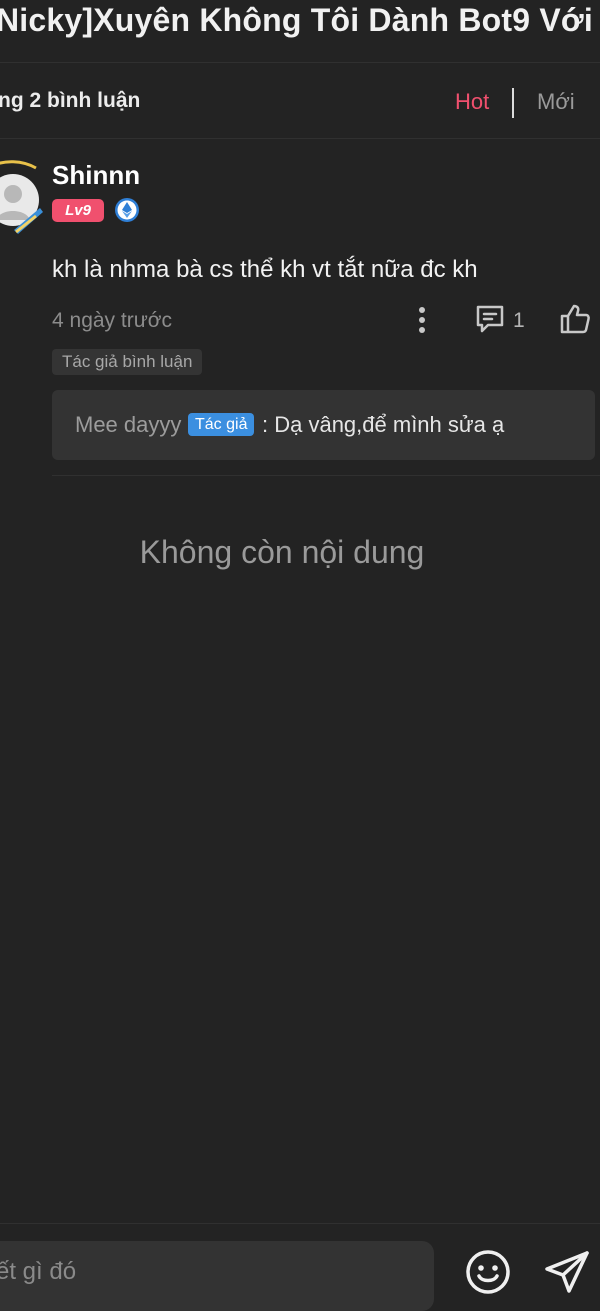  Describe the element at coordinates (112, 320) in the screenshot. I see `comment-timestamp: 4 ngày trước` at that location.